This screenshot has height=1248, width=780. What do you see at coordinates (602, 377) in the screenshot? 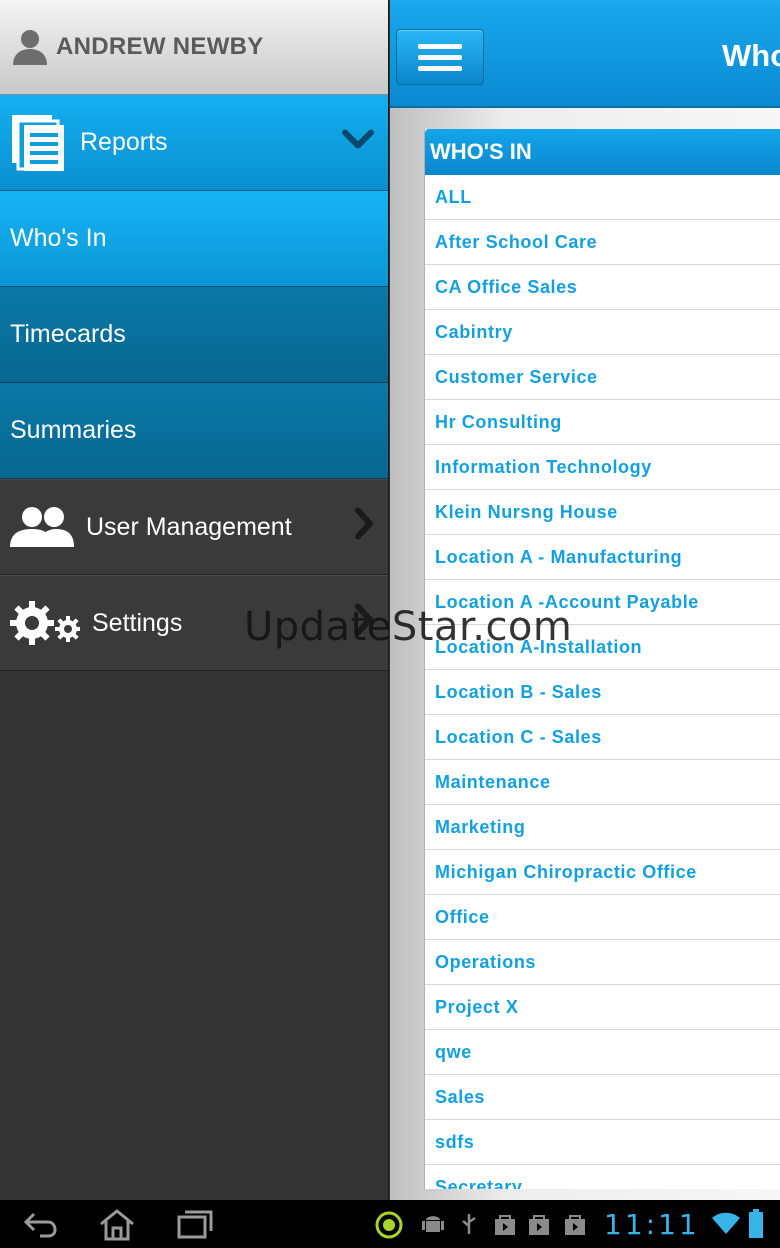
I see `list-item: Customer Service` at bounding box center [602, 377].